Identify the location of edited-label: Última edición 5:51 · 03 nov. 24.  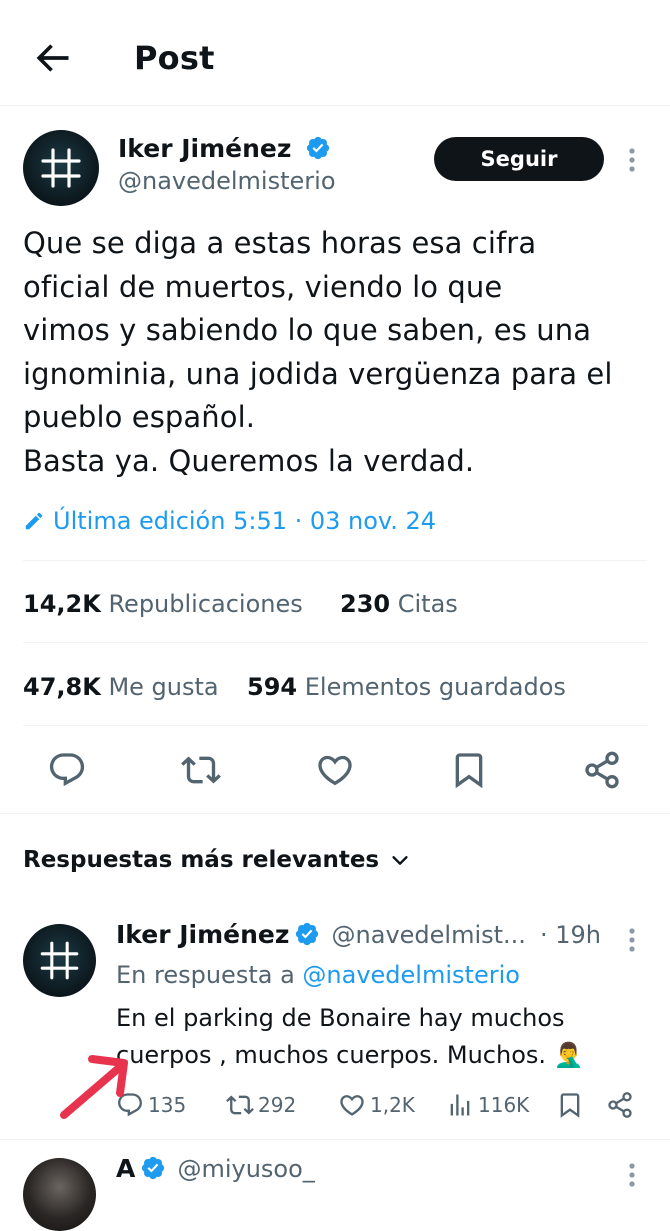
(245, 521).